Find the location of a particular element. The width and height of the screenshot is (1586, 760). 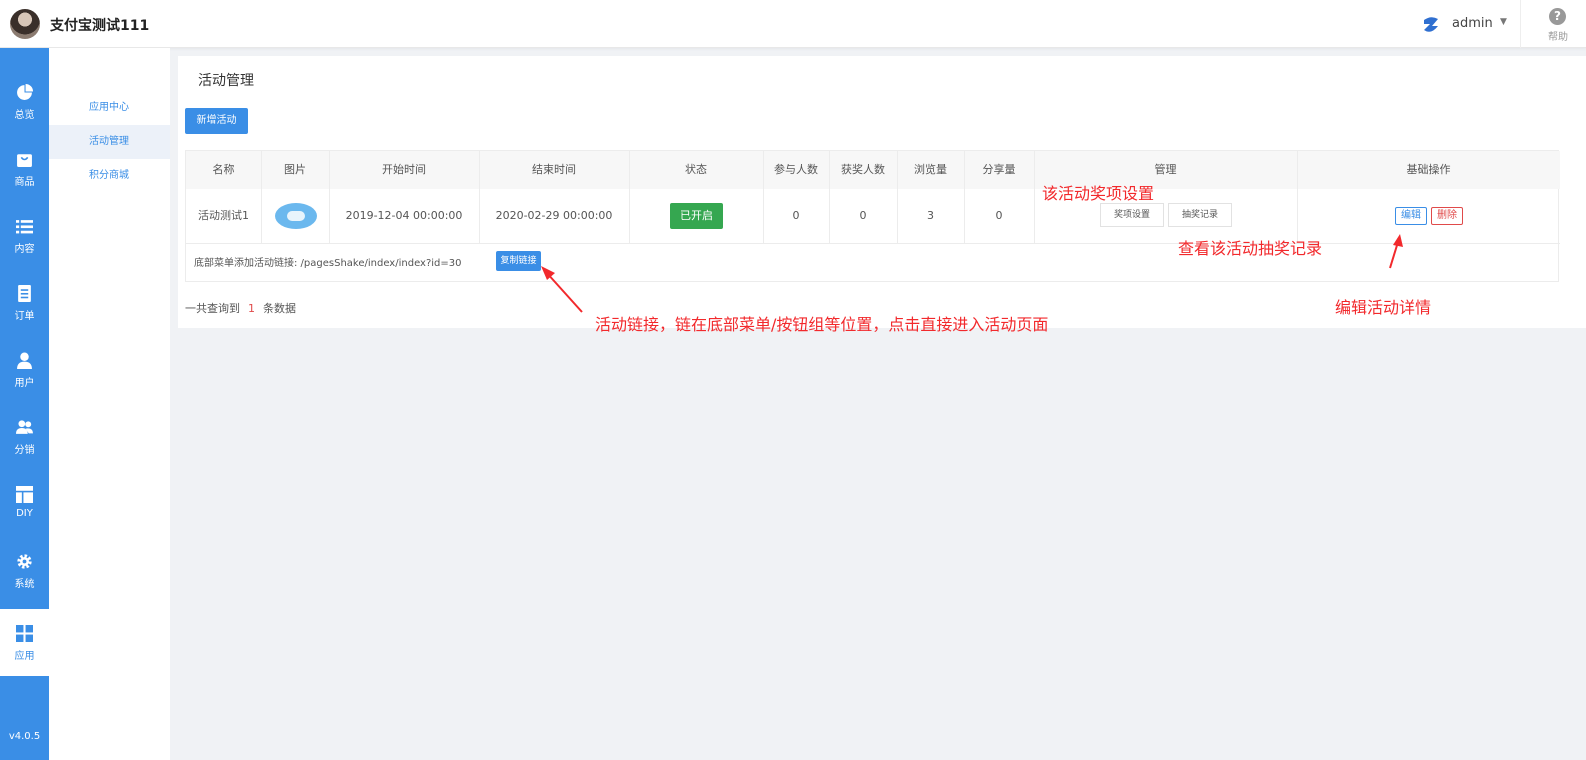

sidebar-item-label: 商品 is located at coordinates (24, 182).